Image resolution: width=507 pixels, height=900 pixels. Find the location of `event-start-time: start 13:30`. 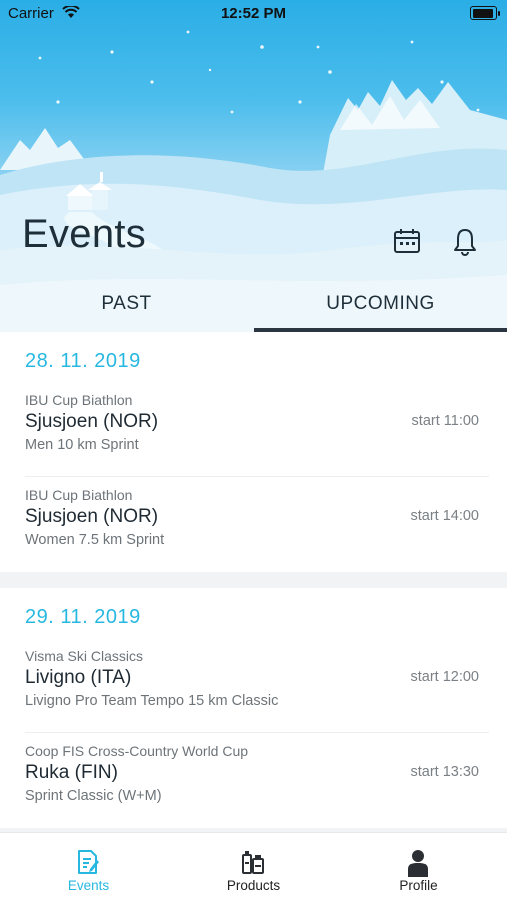

event-start-time: start 13:30 is located at coordinates (444, 772).